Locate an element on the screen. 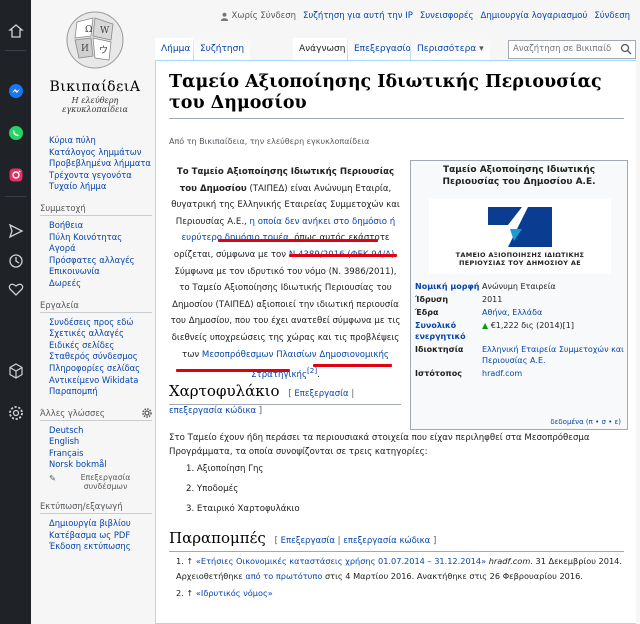 This screenshot has width=640, height=624. sidebar-item-main-page: Κύρια πύλη is located at coordinates (100, 141).